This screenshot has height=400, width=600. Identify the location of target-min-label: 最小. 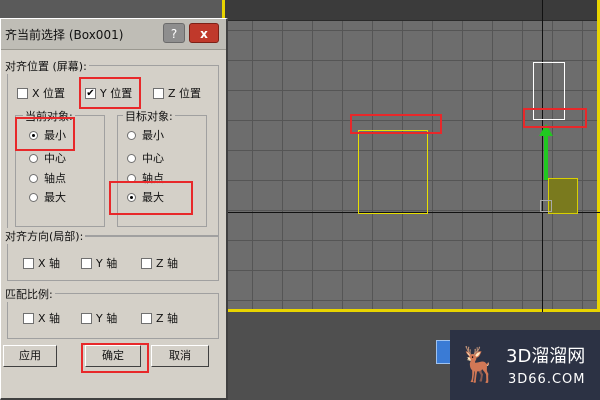
(153, 135).